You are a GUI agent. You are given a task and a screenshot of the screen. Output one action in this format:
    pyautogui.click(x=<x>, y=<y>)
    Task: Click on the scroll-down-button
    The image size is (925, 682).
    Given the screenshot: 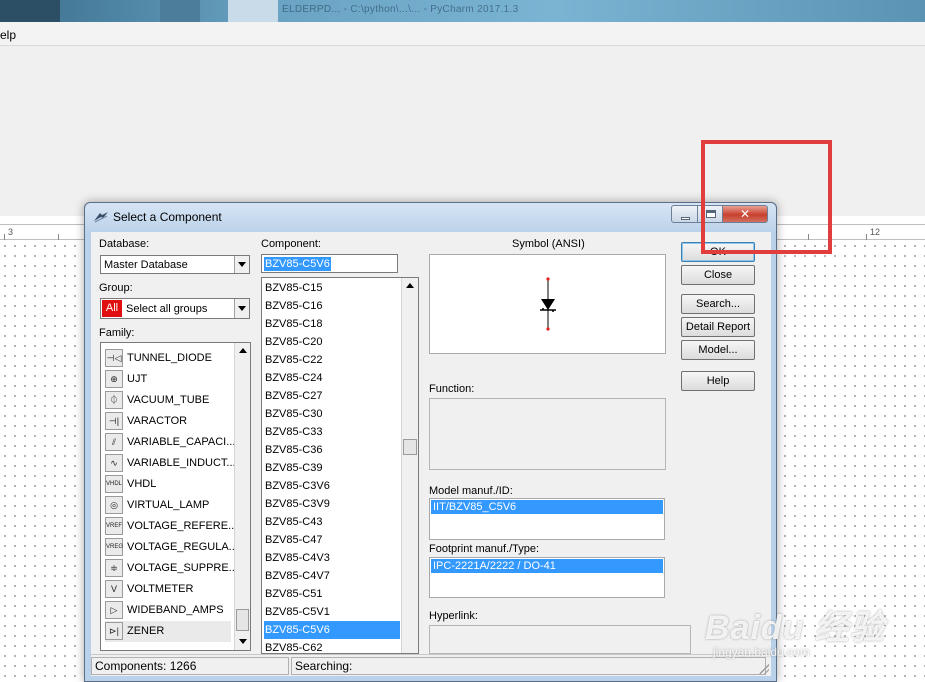 What is the action you would take?
    pyautogui.click(x=242, y=642)
    